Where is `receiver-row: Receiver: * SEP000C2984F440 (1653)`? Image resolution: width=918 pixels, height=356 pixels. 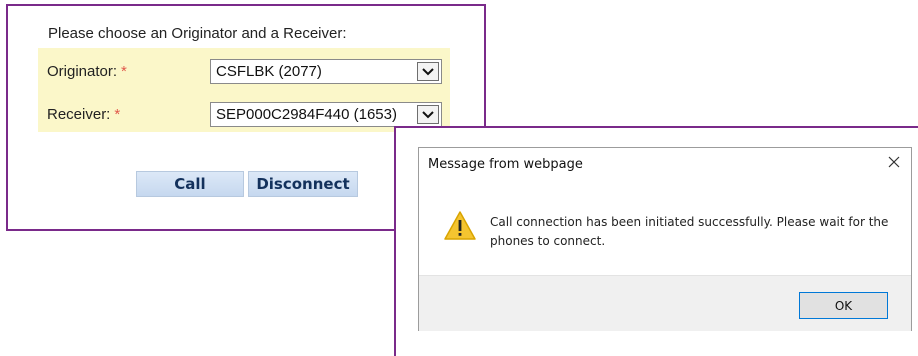
receiver-row: Receiver: * SEP000C2984F440 (1653) is located at coordinates (244, 115).